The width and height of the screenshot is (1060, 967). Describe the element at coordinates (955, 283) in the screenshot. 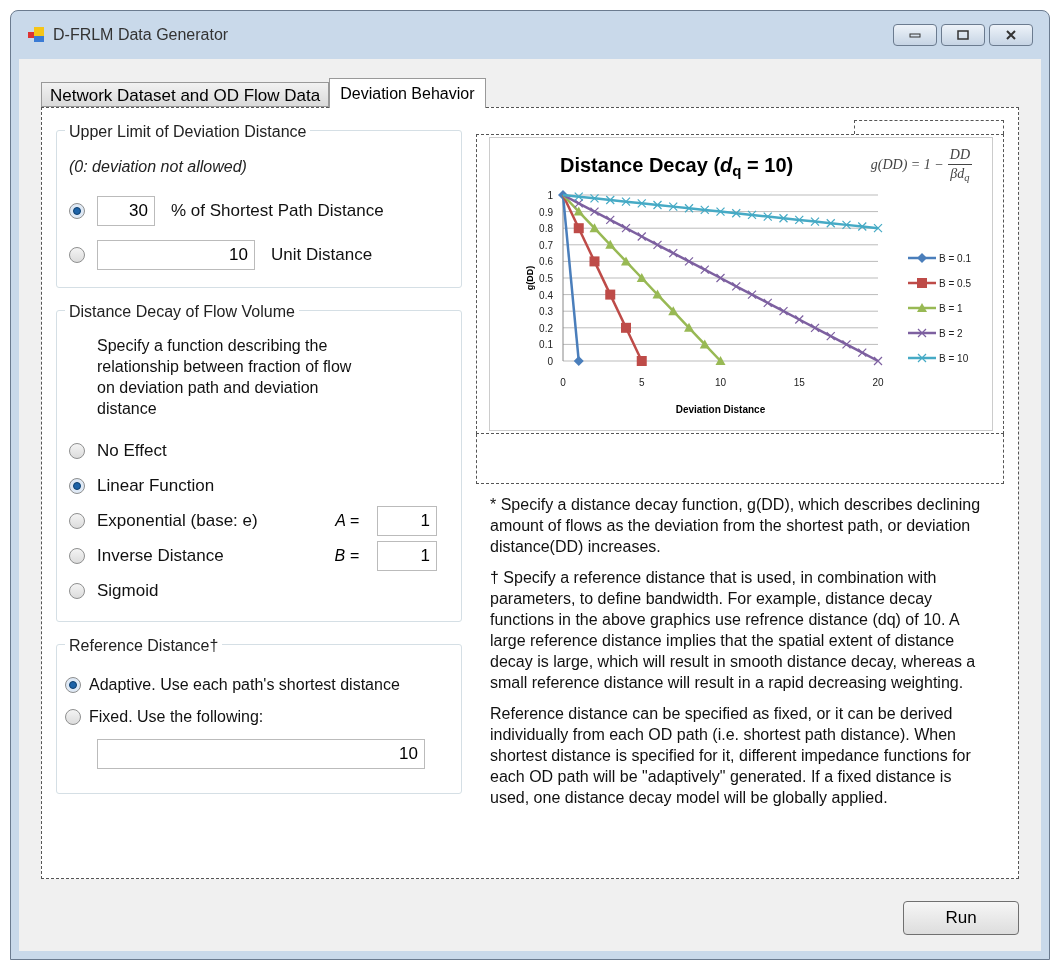

I see `legend-label: B = 0.5` at that location.